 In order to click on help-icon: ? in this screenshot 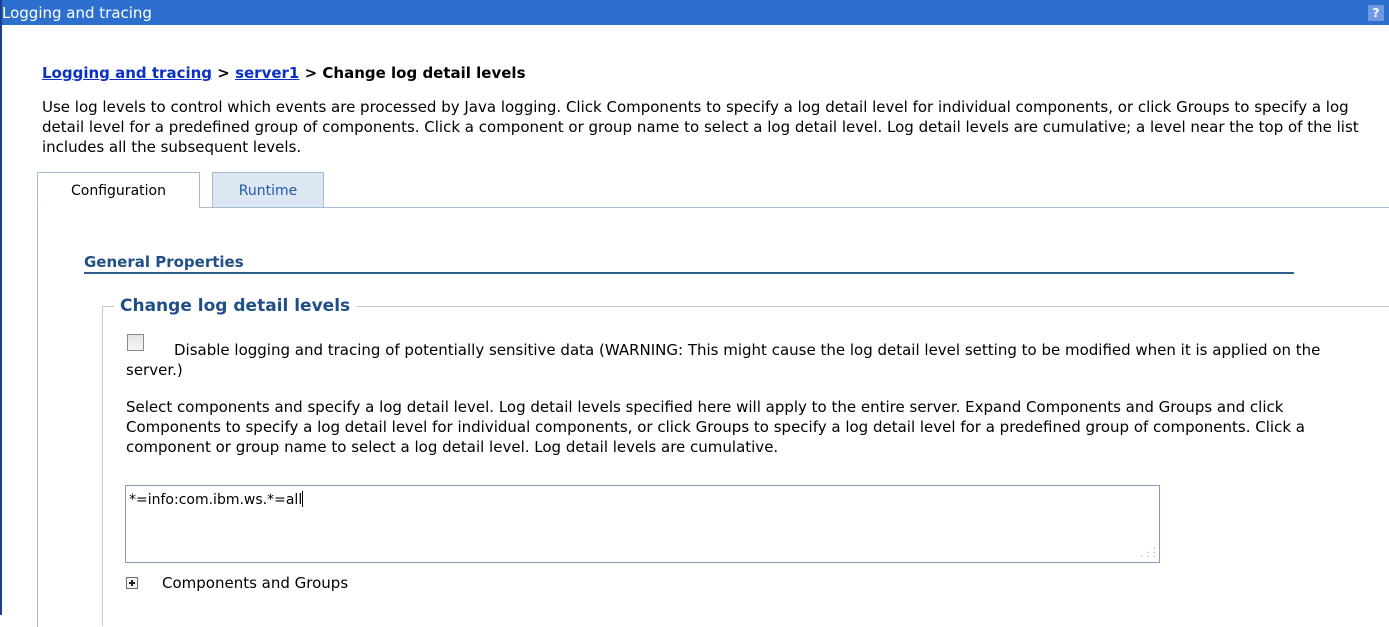, I will do `click(1376, 13)`.